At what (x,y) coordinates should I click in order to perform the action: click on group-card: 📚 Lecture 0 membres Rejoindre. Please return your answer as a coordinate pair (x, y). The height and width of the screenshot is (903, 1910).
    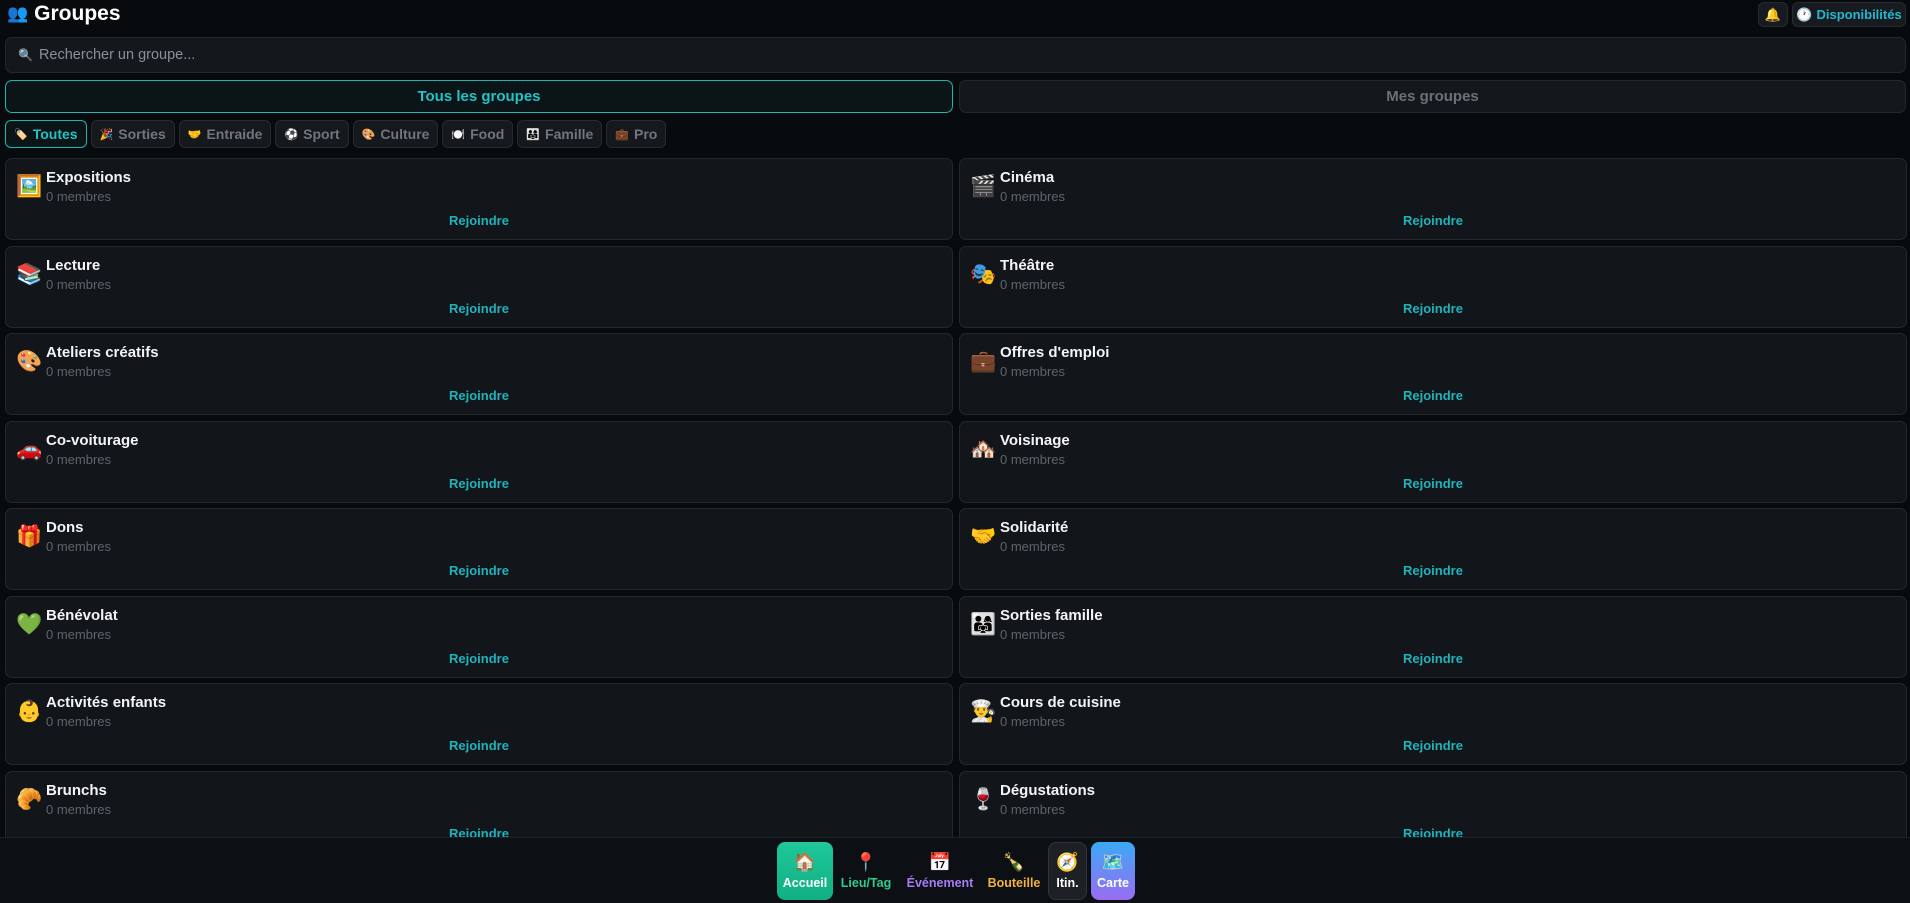
    Looking at the image, I should click on (479, 286).